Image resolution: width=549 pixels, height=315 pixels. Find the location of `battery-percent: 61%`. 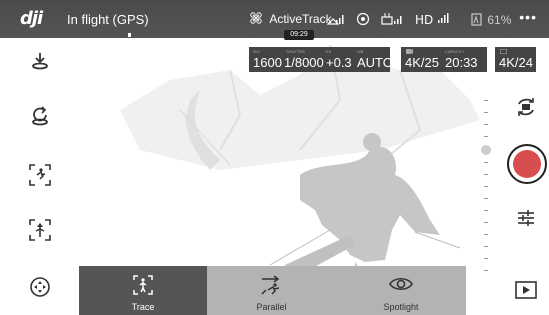

battery-percent: 61% is located at coordinates (499, 20).